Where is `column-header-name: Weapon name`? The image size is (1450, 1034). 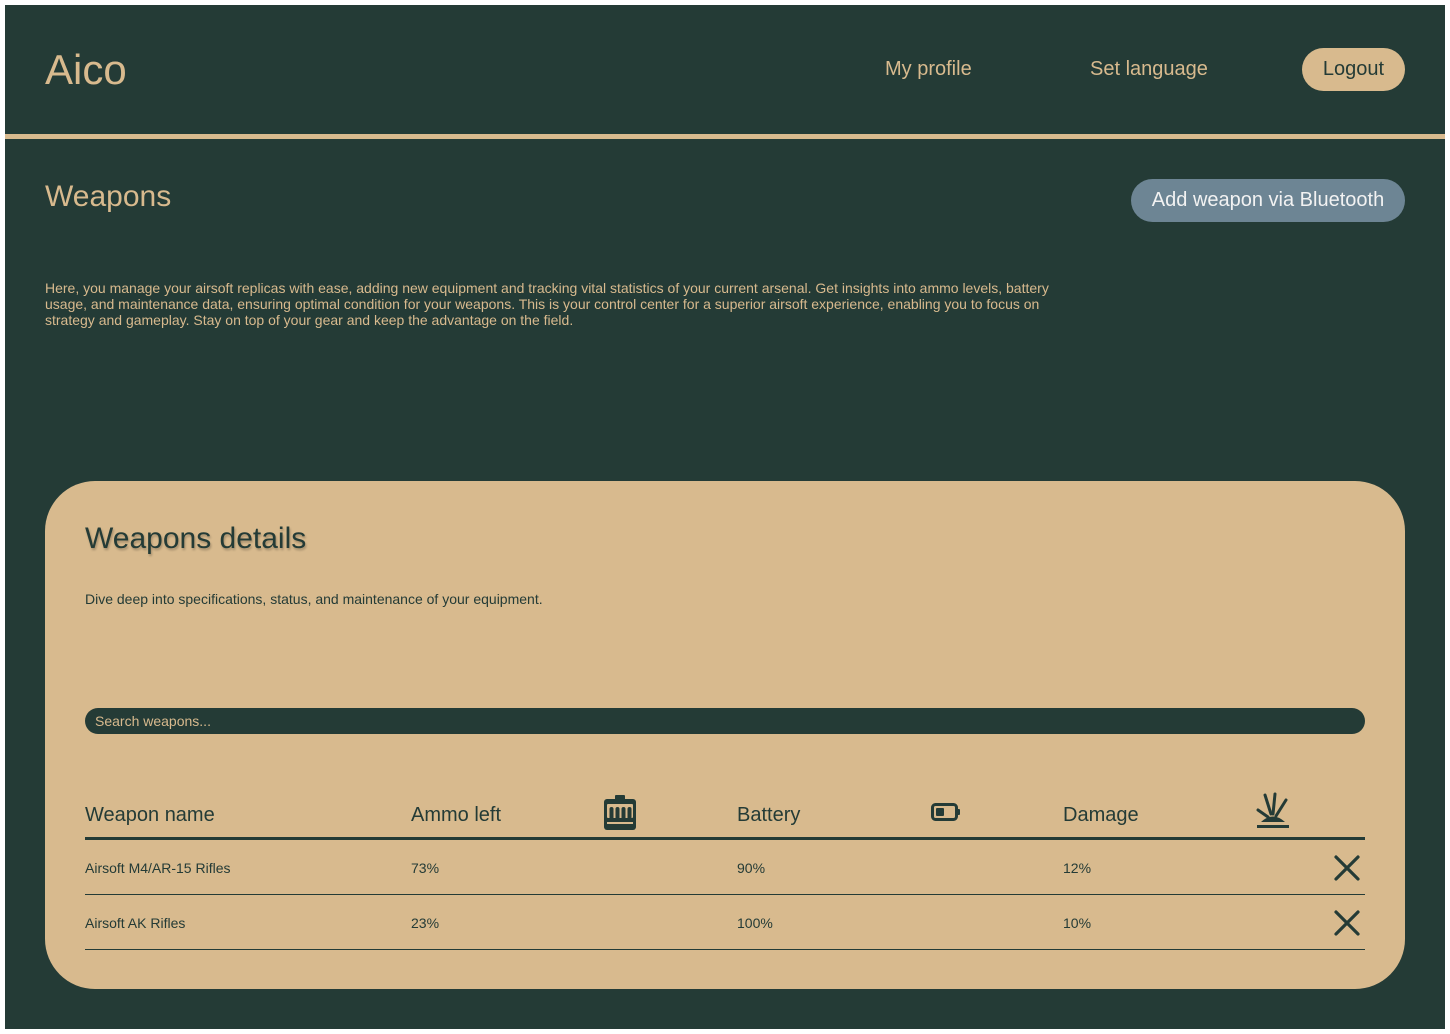
column-header-name: Weapon name is located at coordinates (150, 815).